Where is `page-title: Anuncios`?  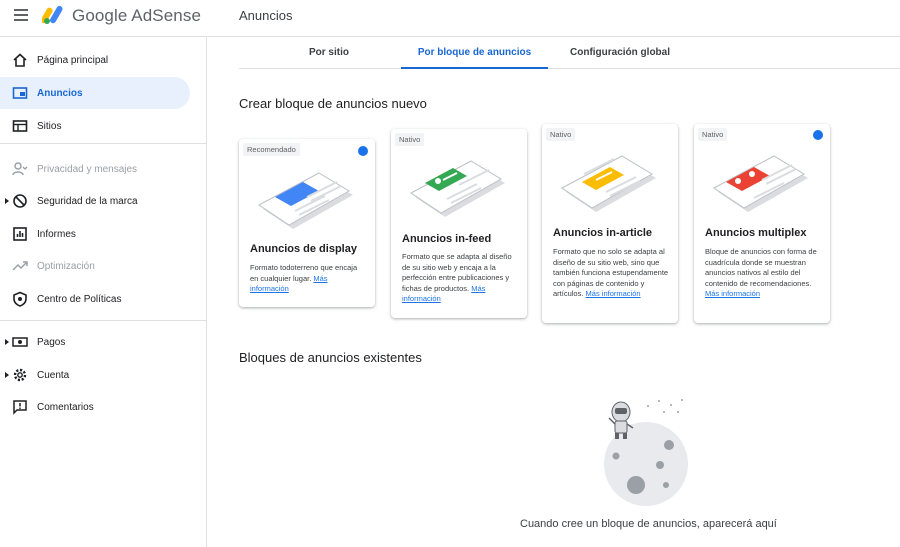 page-title: Anuncios is located at coordinates (266, 15).